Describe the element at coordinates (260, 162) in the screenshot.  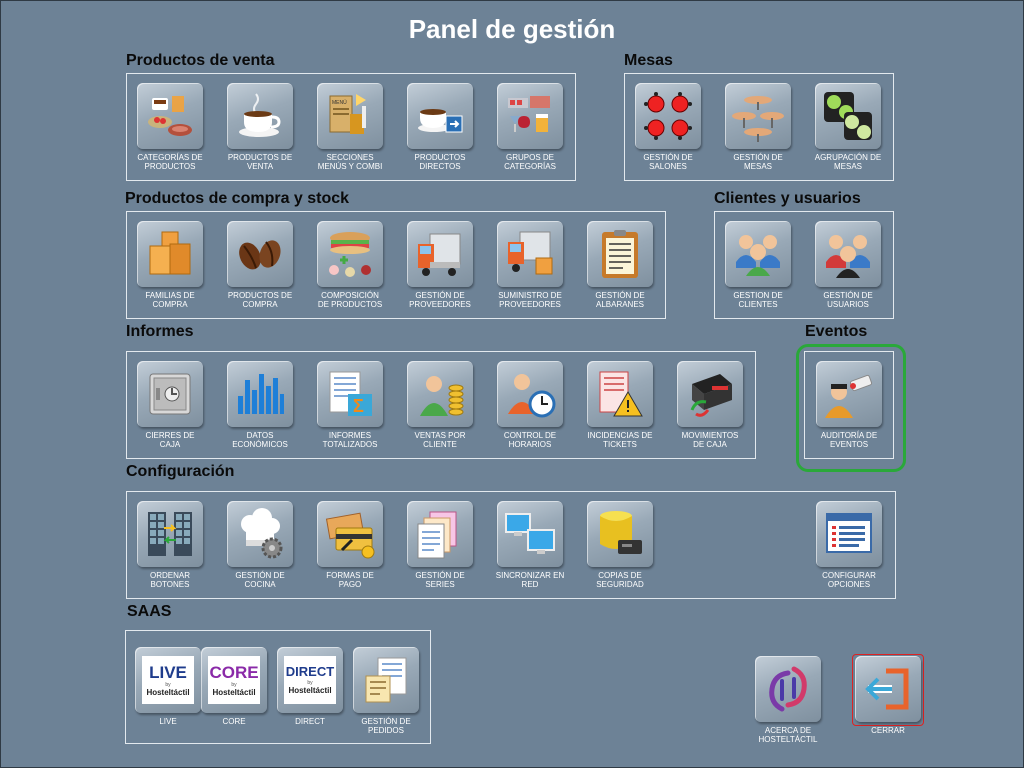
I see `productos-venta-label: PRODUCTOS DE VENTA` at that location.